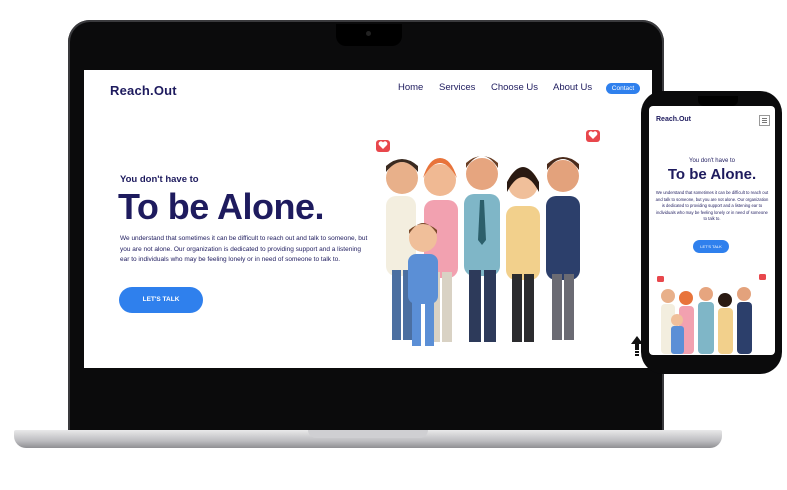 The image size is (787, 490). I want to click on phone-brand-logo: Reach.Out, so click(673, 119).